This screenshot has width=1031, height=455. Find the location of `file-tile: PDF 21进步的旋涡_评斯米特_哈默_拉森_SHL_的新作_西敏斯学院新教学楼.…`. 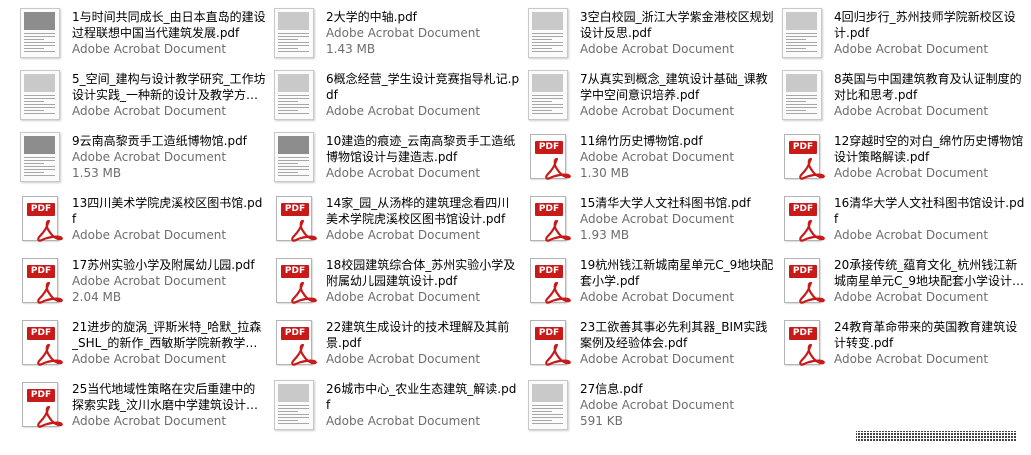

file-tile: PDF 21进步的旋涡_评斯米特_哈默_拉森_SHL_的新作_西敏斯学院新教学楼.… is located at coordinates (139, 347).